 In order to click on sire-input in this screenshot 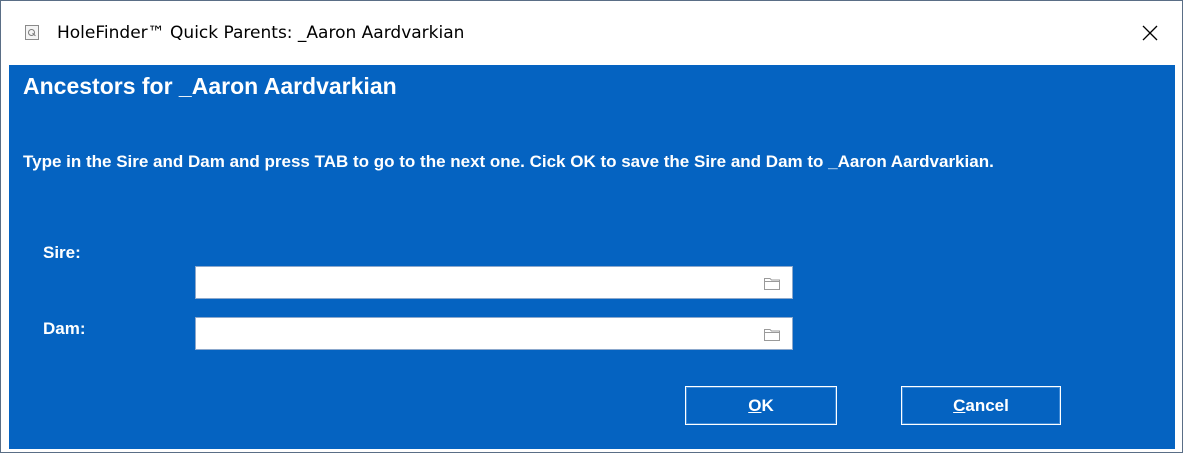, I will do `click(476, 283)`.